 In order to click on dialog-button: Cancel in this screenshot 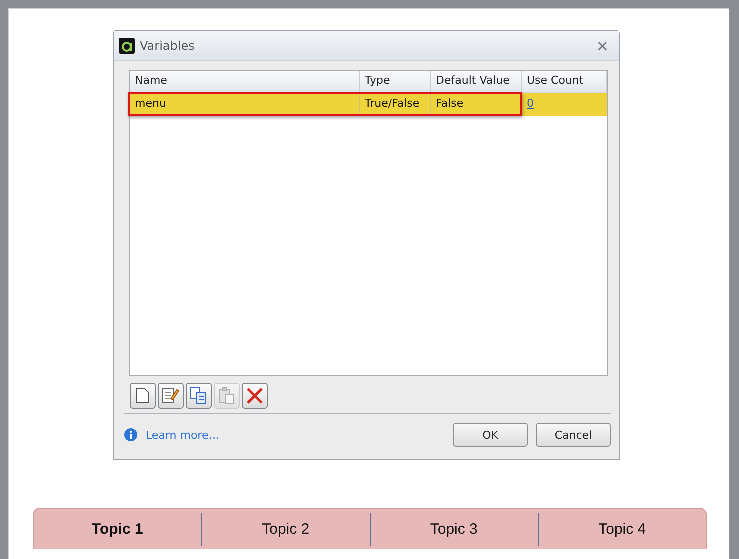, I will do `click(573, 435)`.